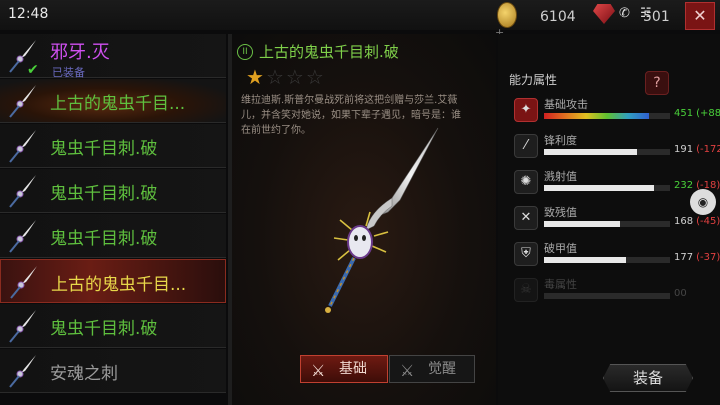 Image resolution: width=720 pixels, height=405 pixels. Describe the element at coordinates (560, 140) in the screenshot. I see `attribute-name: 锋利度` at that location.